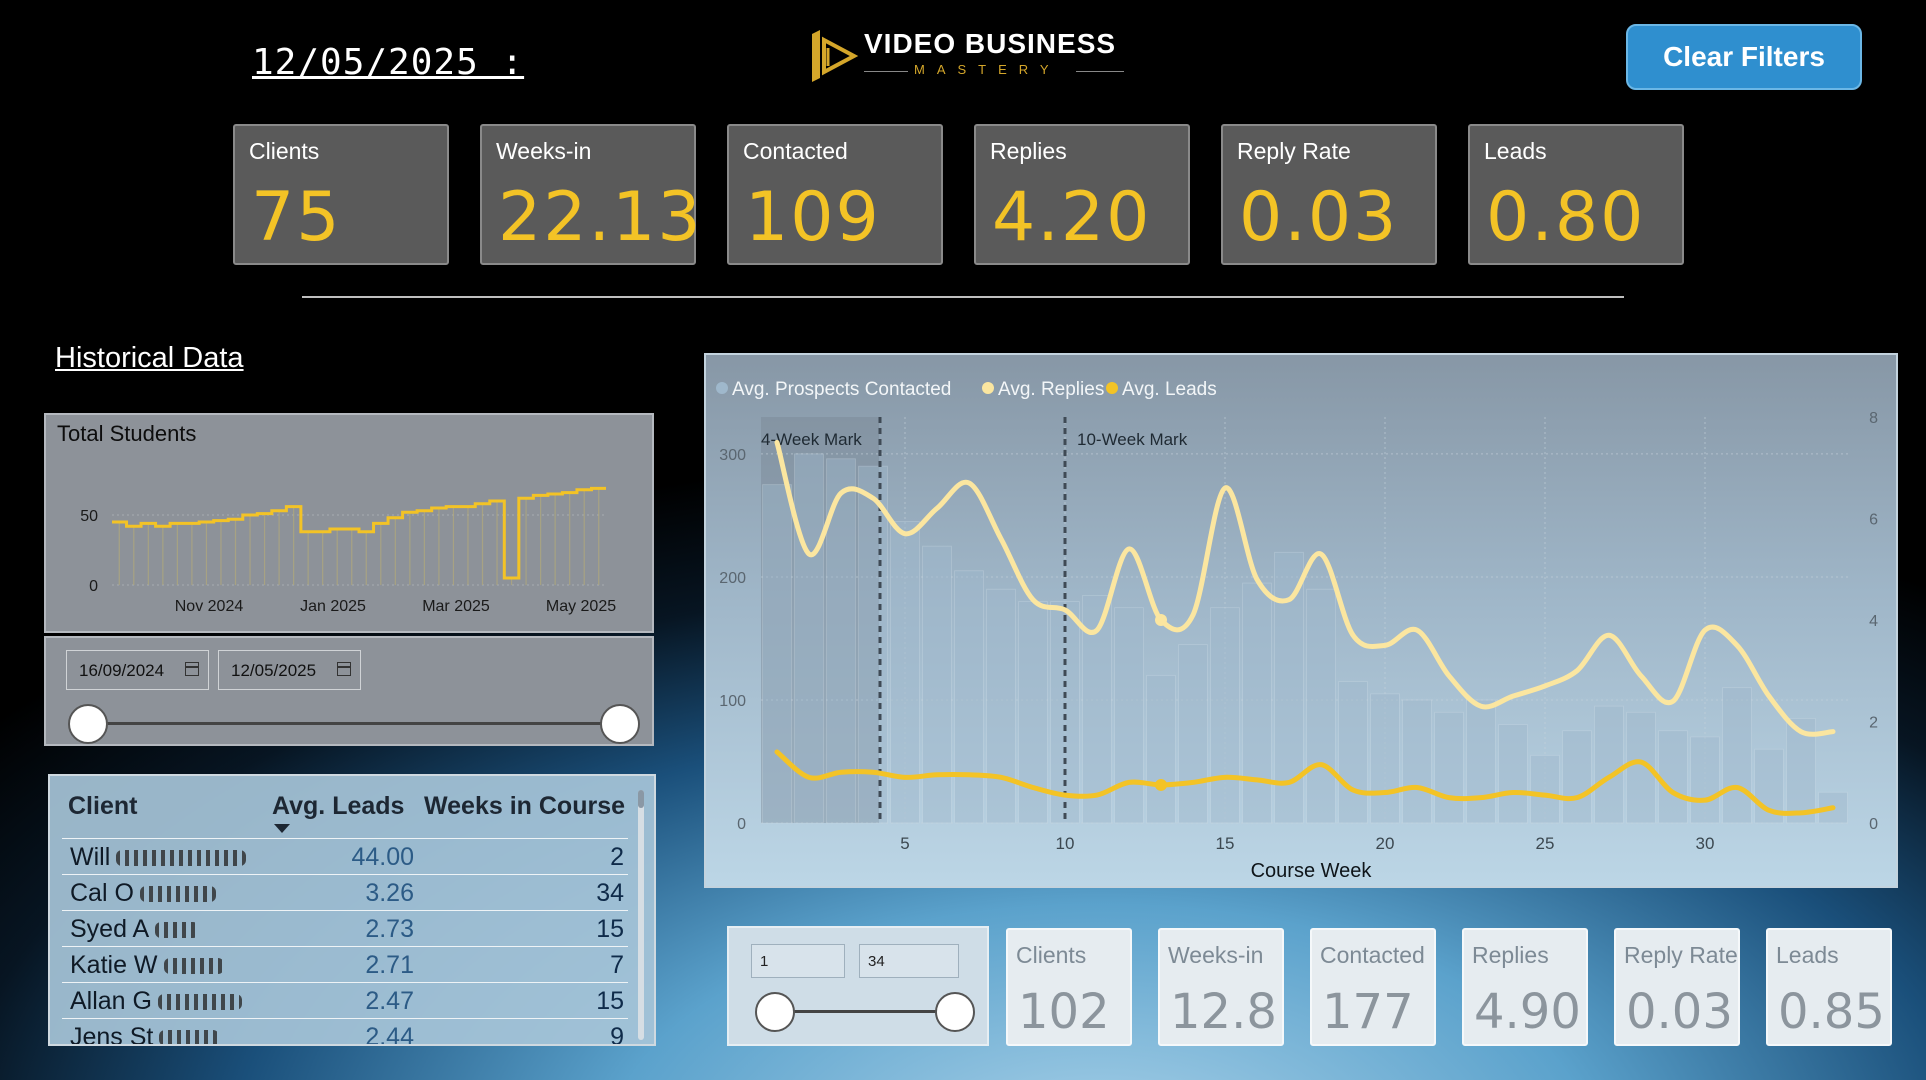 Image resolution: width=1926 pixels, height=1080 pixels. What do you see at coordinates (149, 358) in the screenshot?
I see `historical-data-link: Historical Data` at bounding box center [149, 358].